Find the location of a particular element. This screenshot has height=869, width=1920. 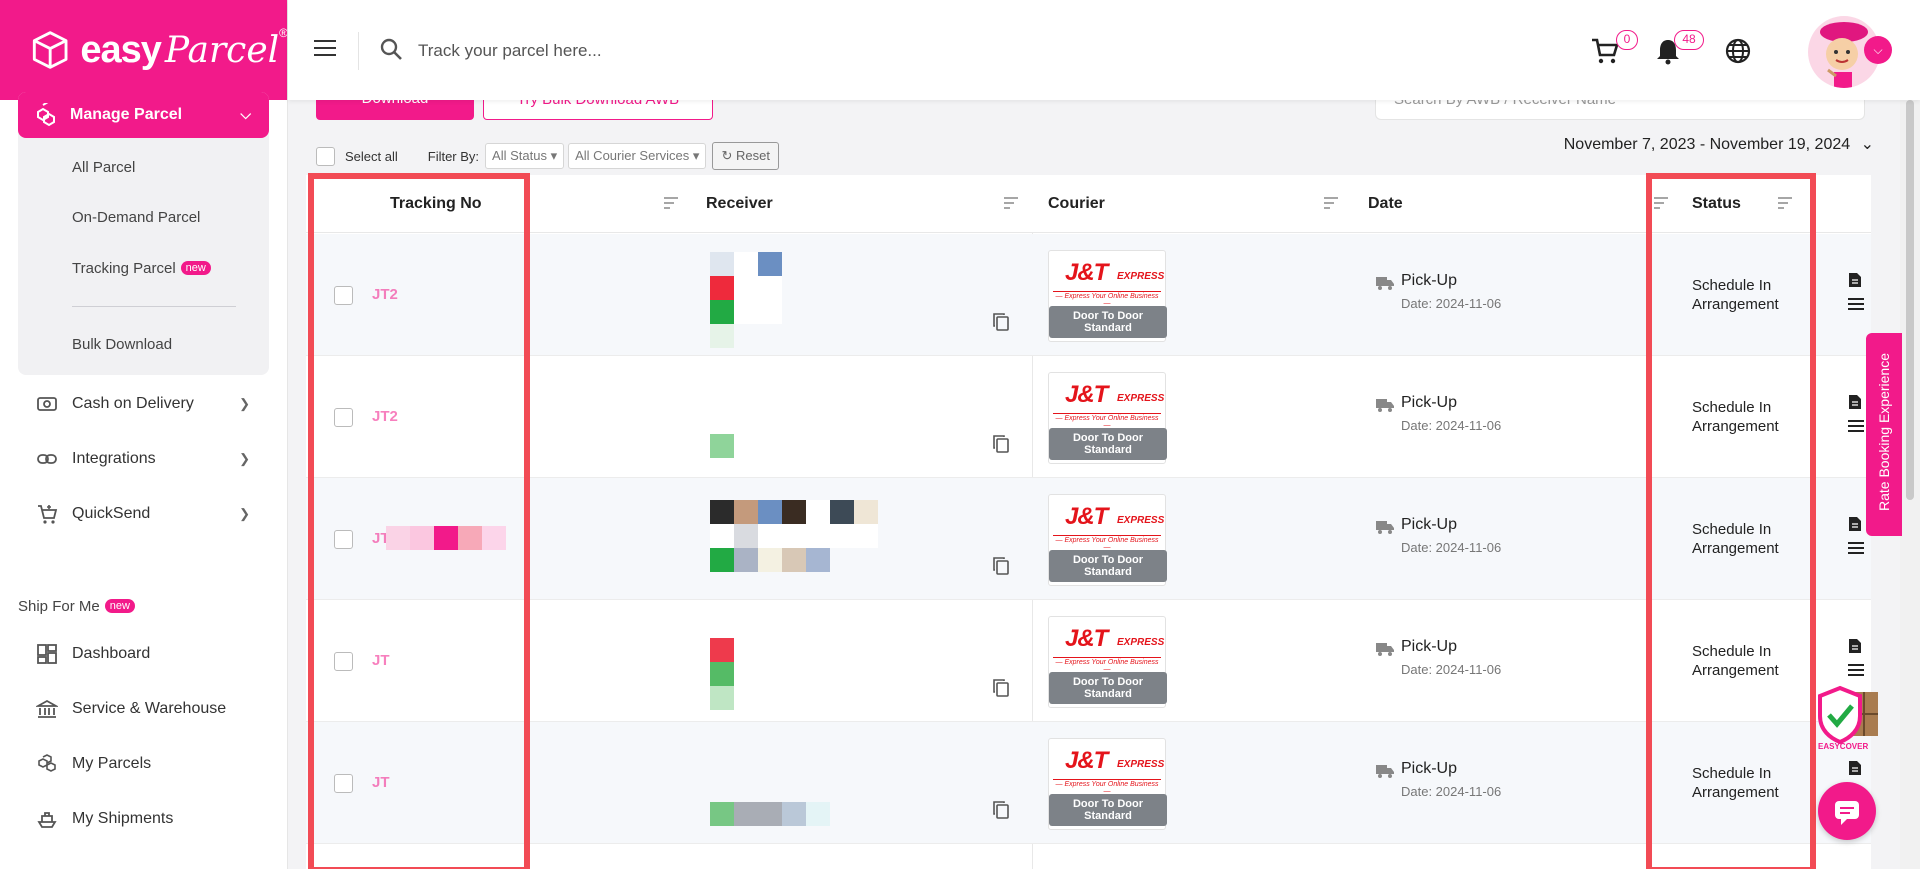

sidebar-item-cod: Cash on Delivery ❯ is located at coordinates (146, 404).